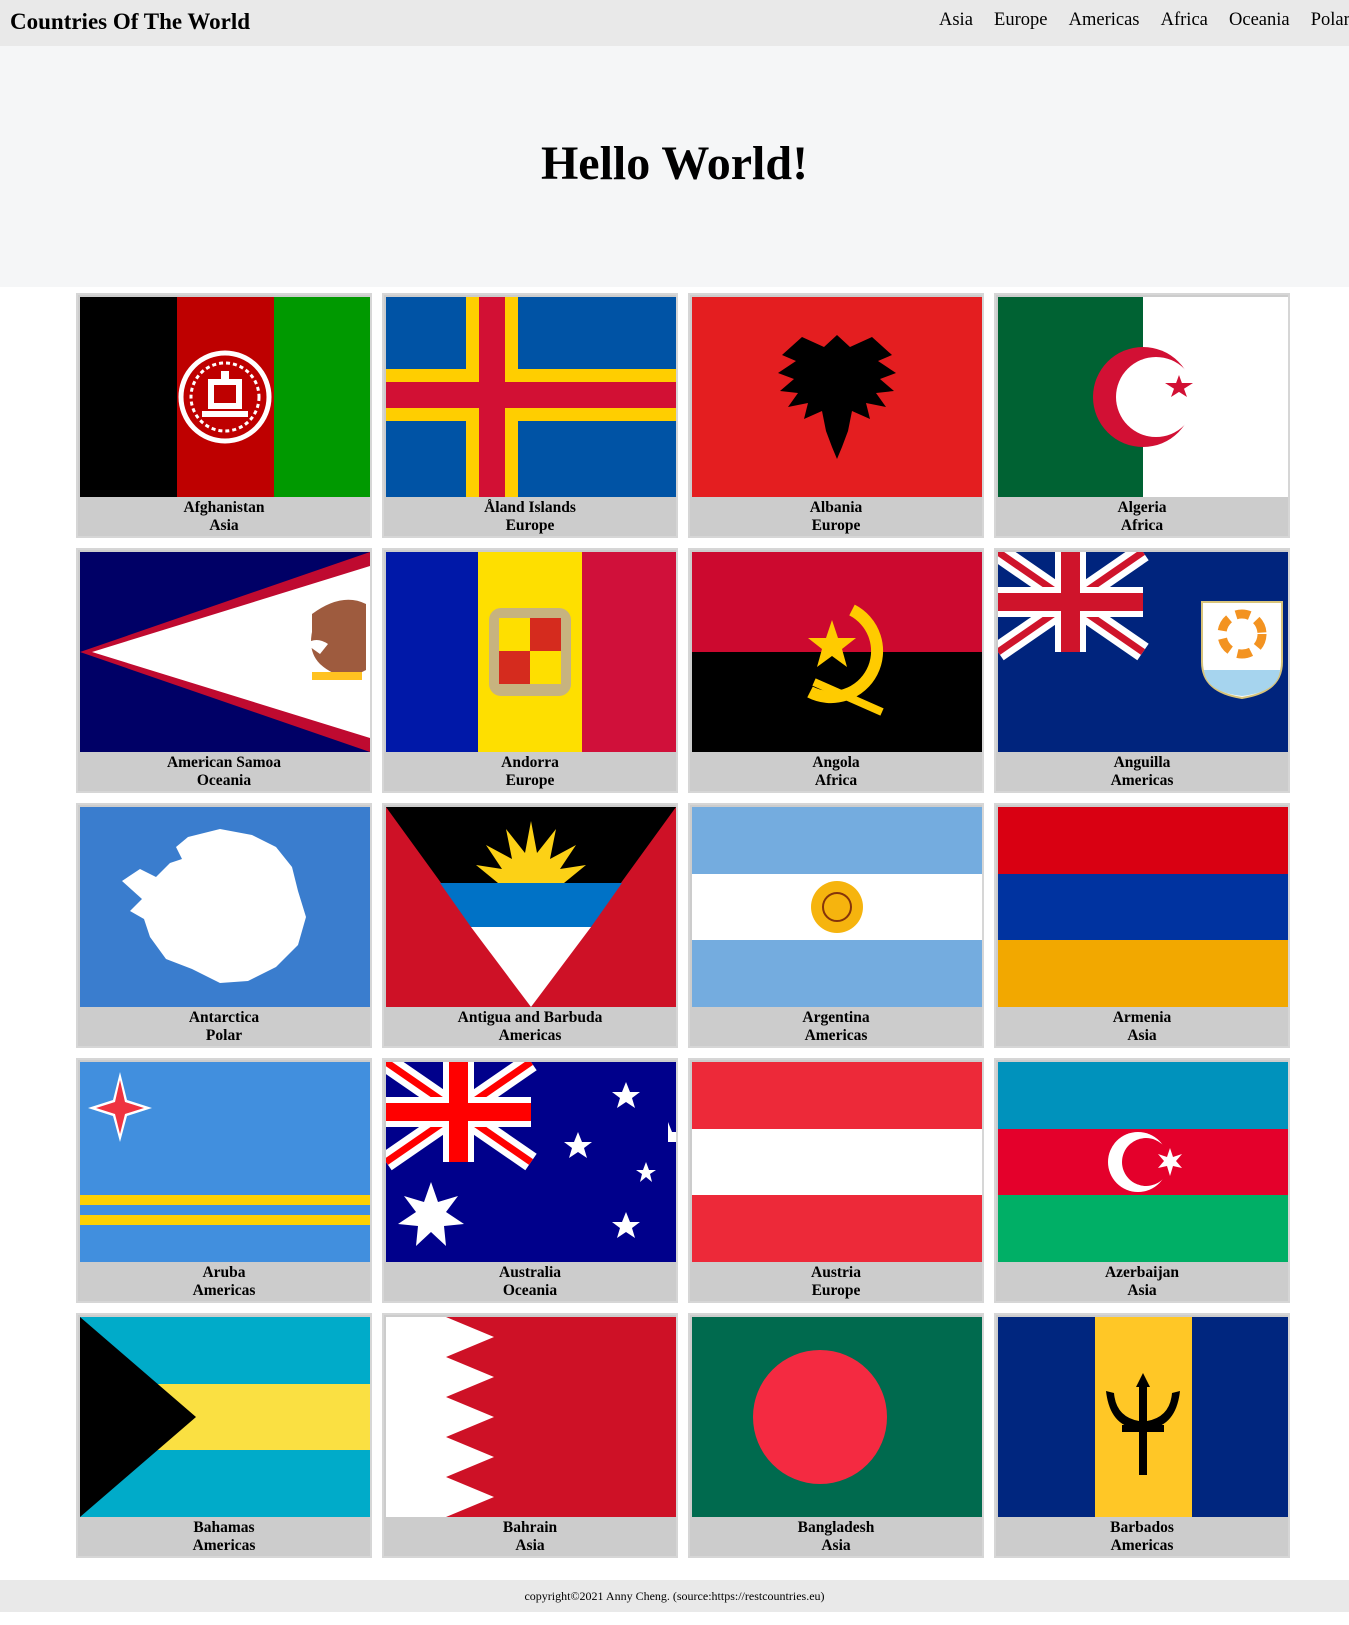 This screenshot has width=1349, height=1625. I want to click on country-card-argentina: Argentina Americas, so click(836, 925).